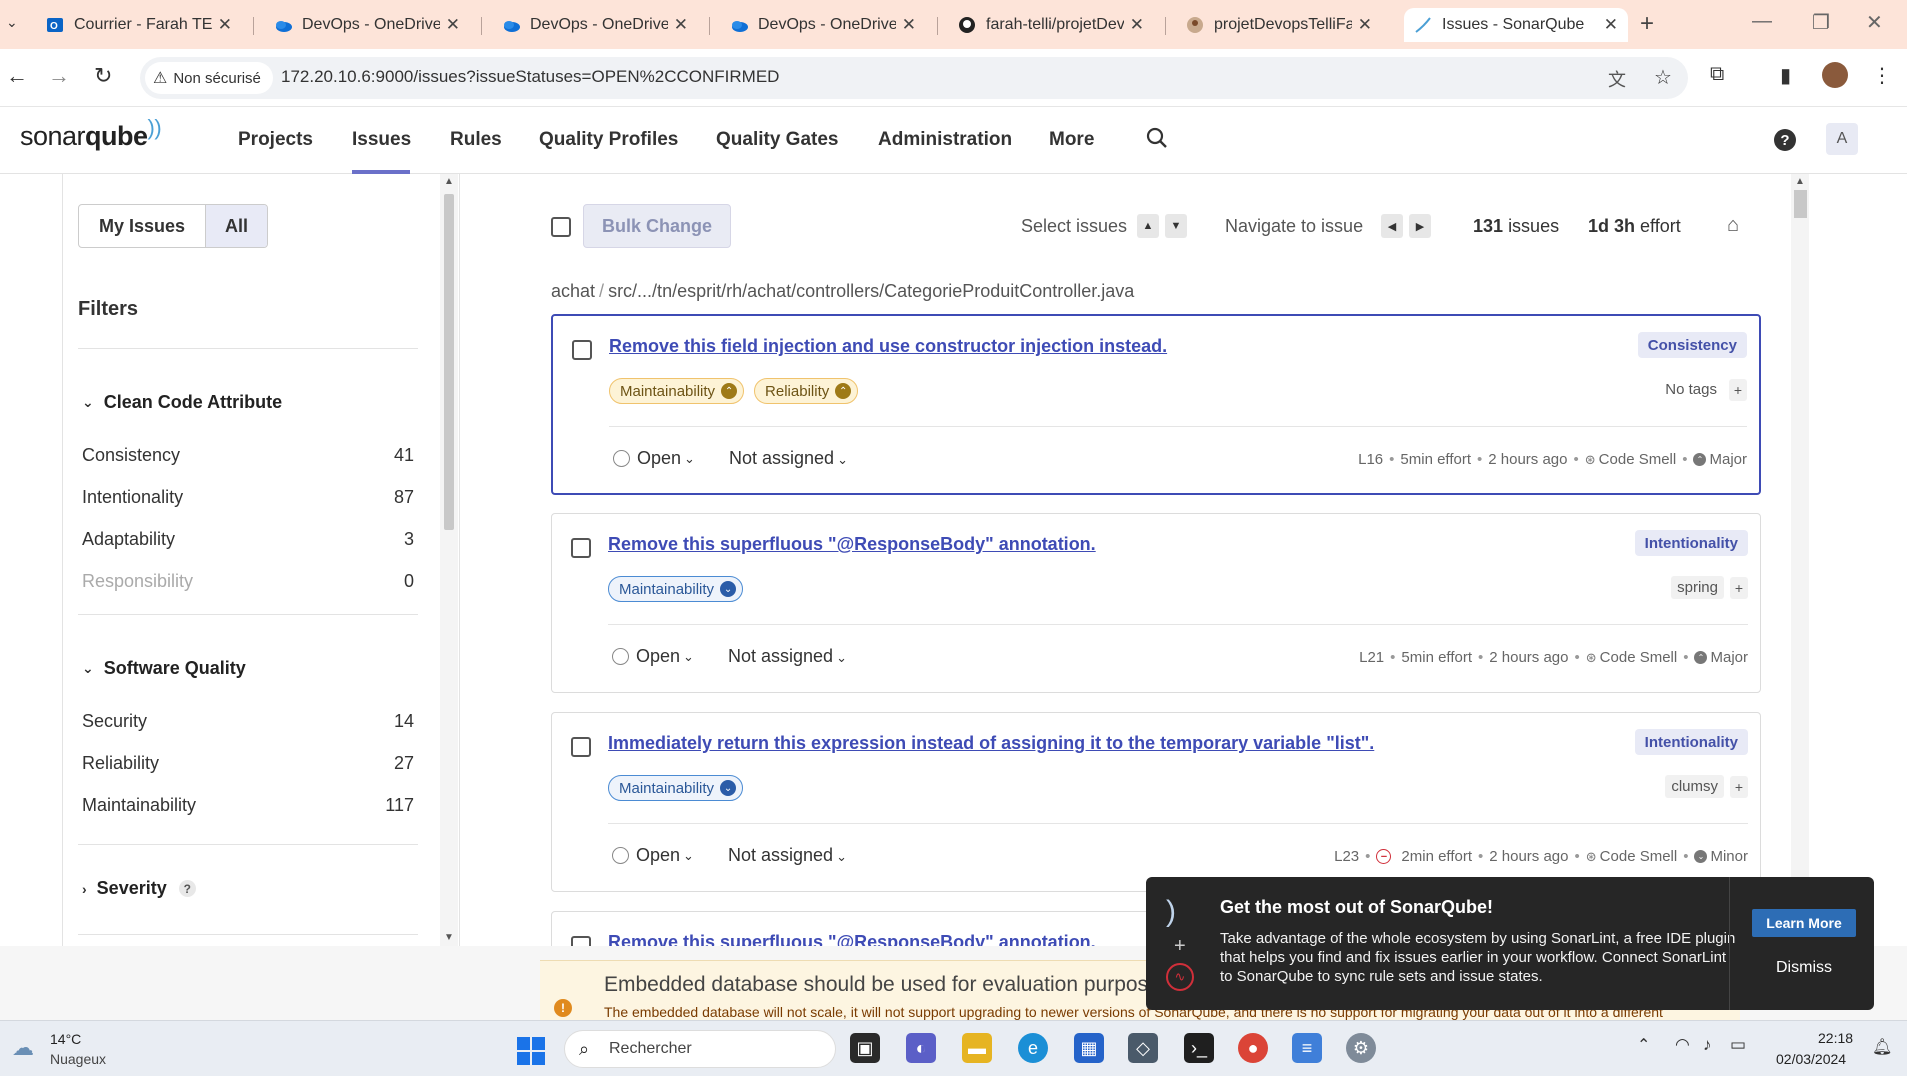  What do you see at coordinates (187, 888) in the screenshot?
I see `severity-help-icon: ?` at bounding box center [187, 888].